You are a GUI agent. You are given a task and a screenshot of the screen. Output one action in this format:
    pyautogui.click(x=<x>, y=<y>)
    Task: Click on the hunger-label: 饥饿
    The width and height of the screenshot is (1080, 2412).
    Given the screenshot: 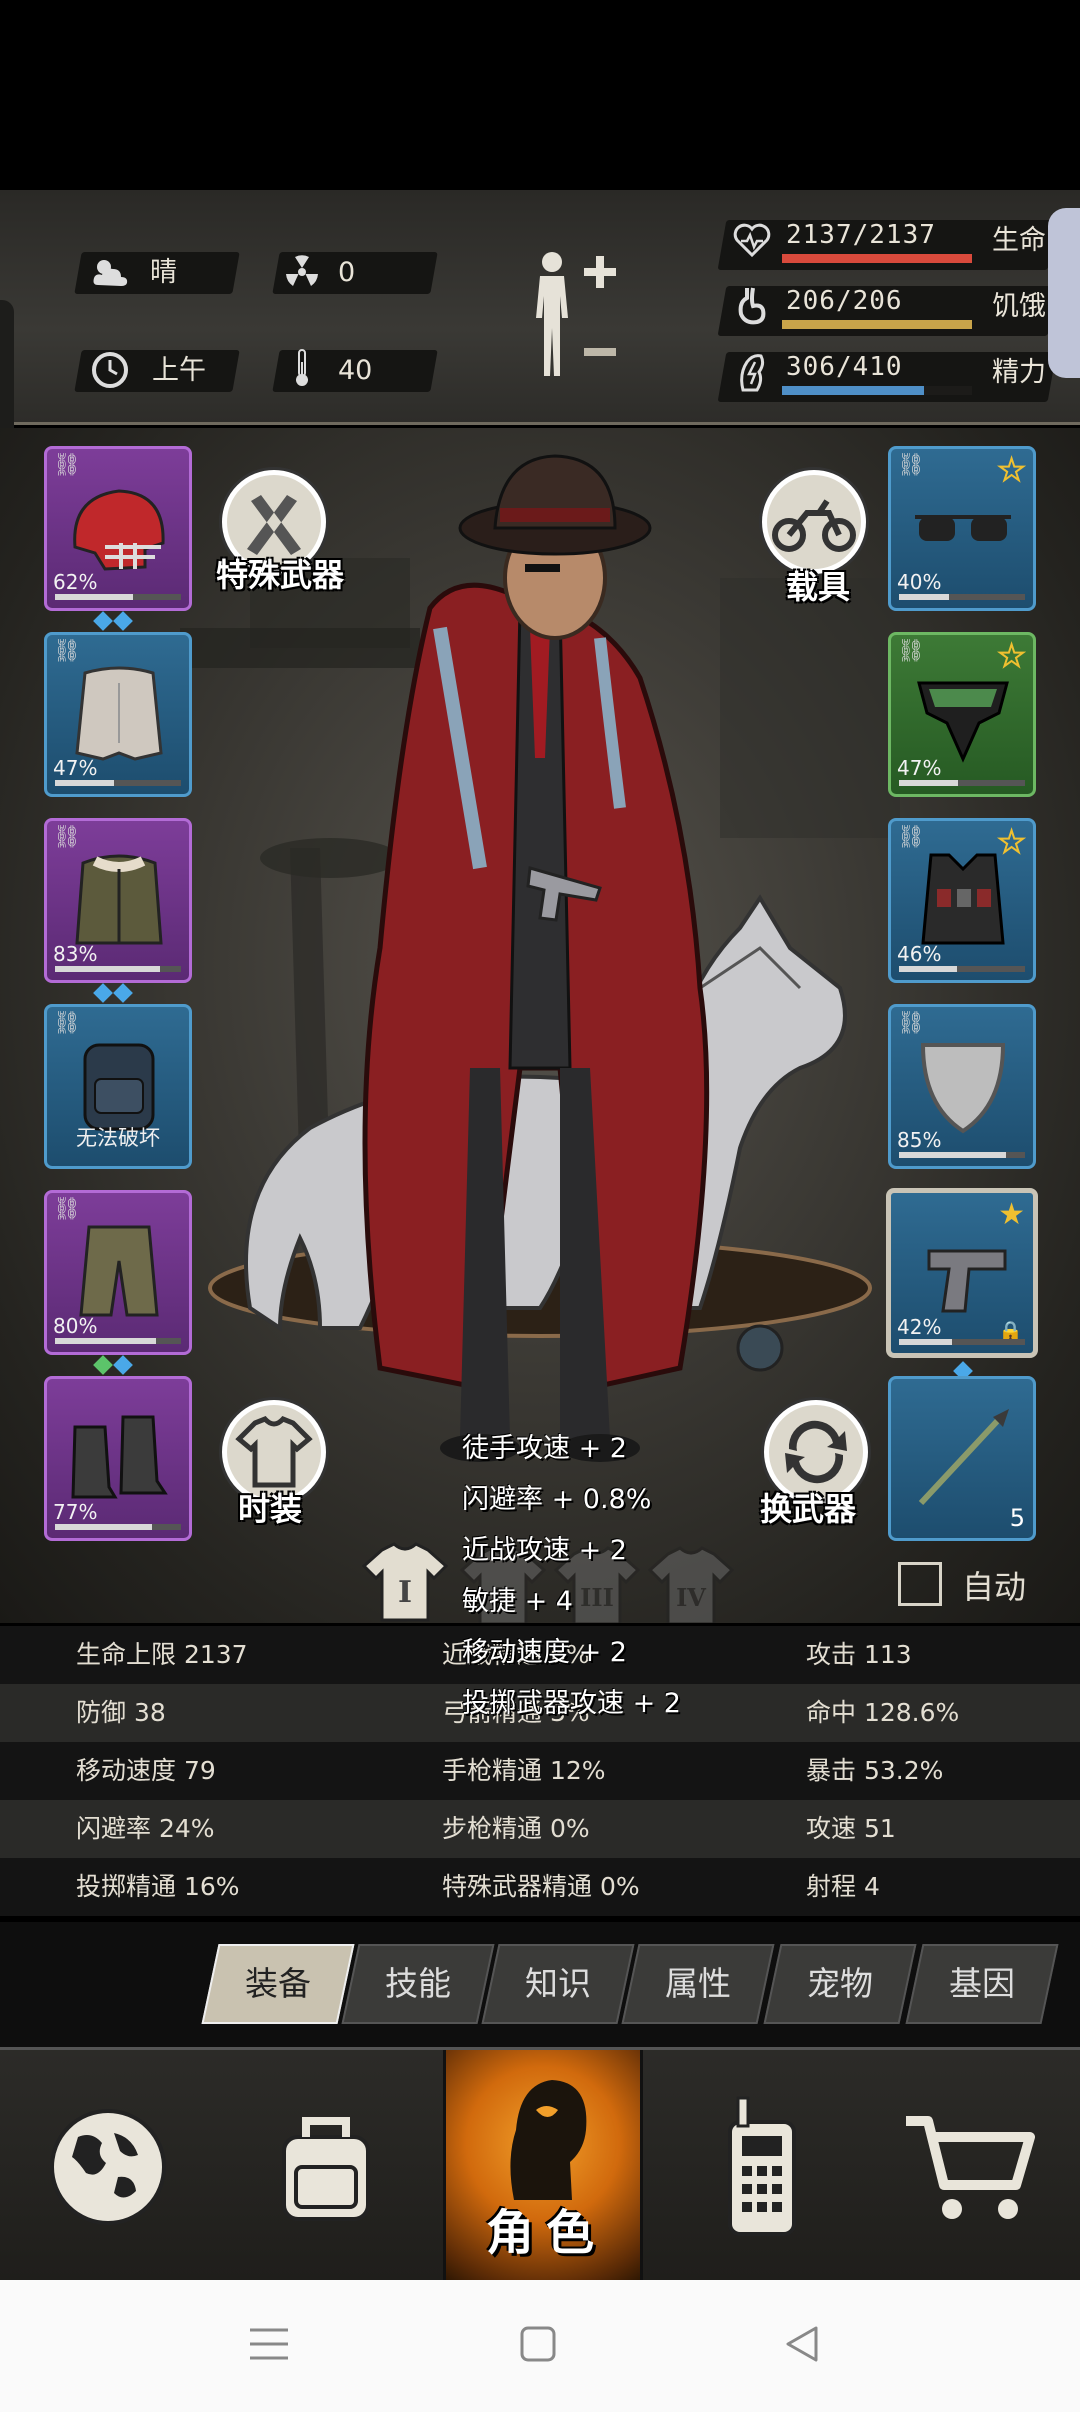 What is the action you would take?
    pyautogui.click(x=1019, y=306)
    